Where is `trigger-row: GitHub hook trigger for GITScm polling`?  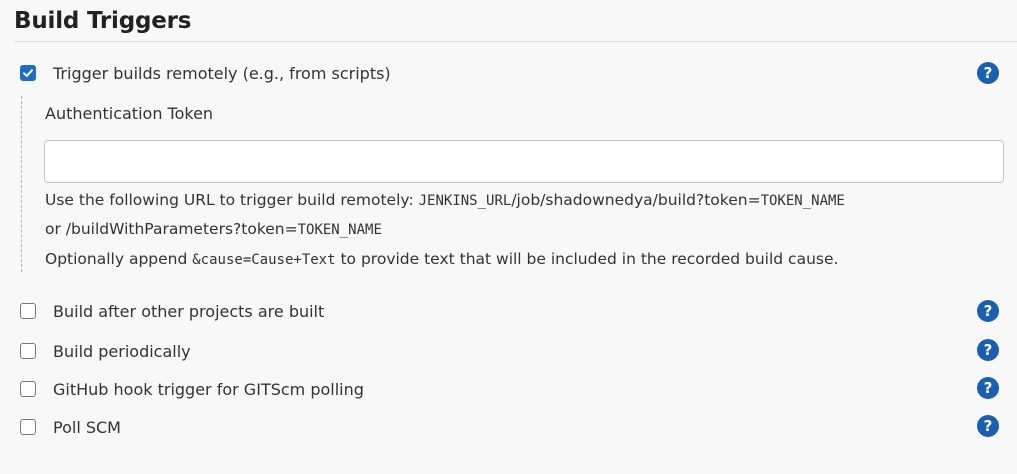
trigger-row: GitHub hook trigger for GITScm polling is located at coordinates (192, 389).